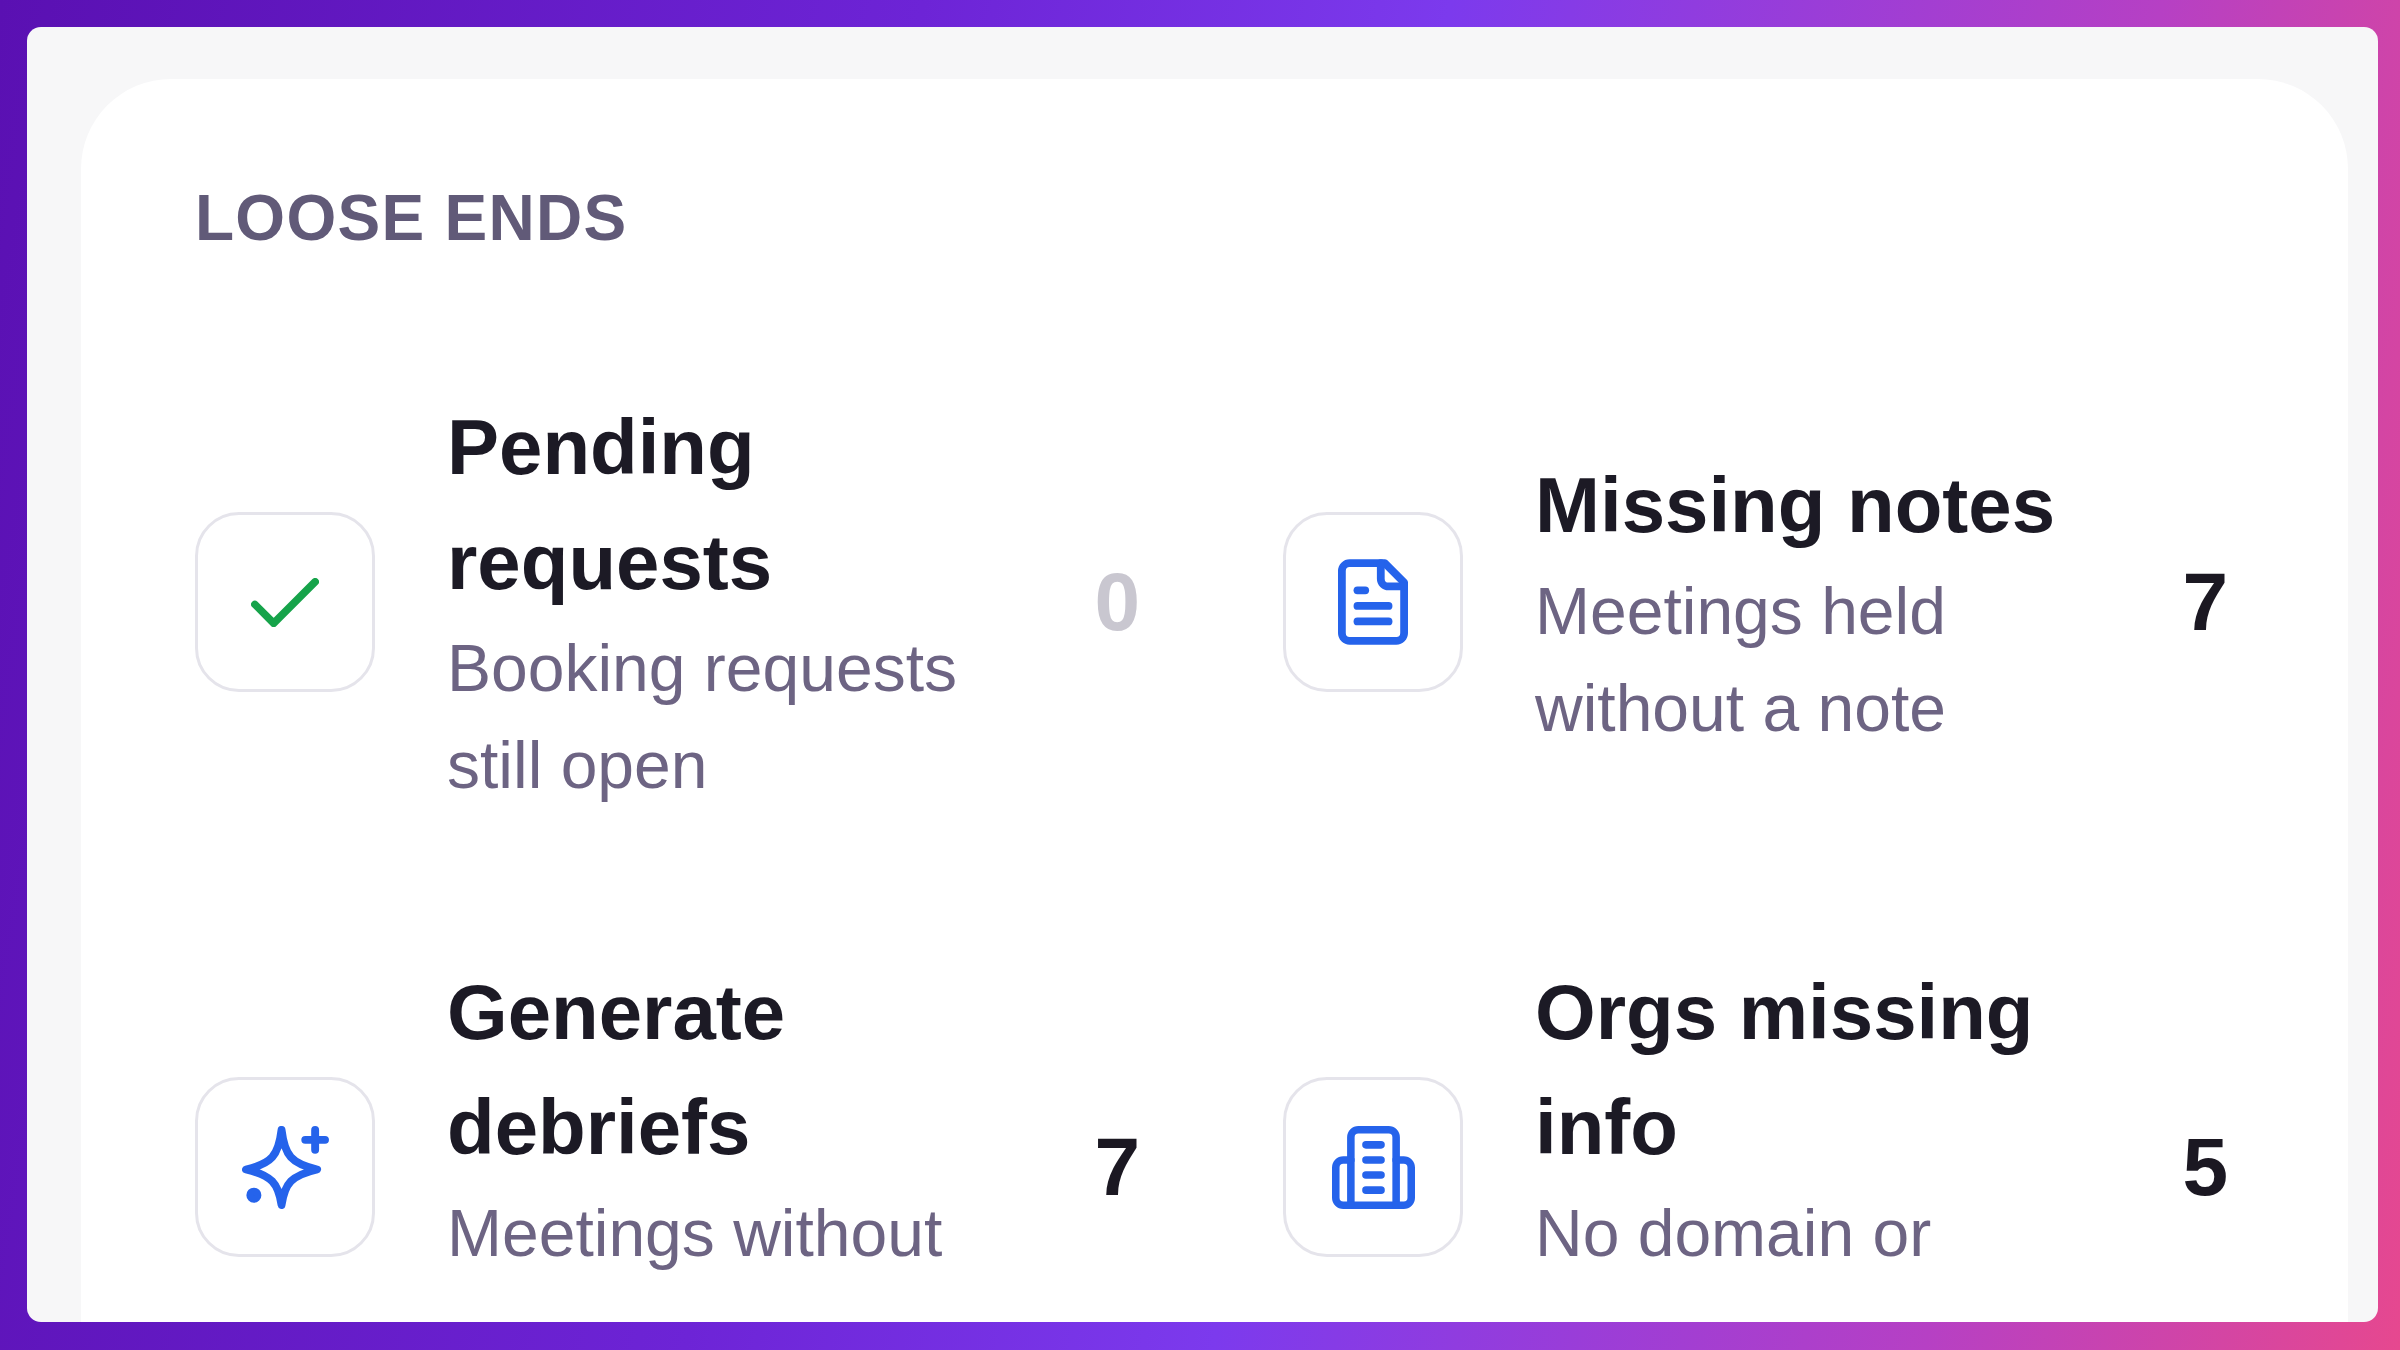 The width and height of the screenshot is (2400, 1350). I want to click on item-title: Generate debriefs, so click(617, 1070).